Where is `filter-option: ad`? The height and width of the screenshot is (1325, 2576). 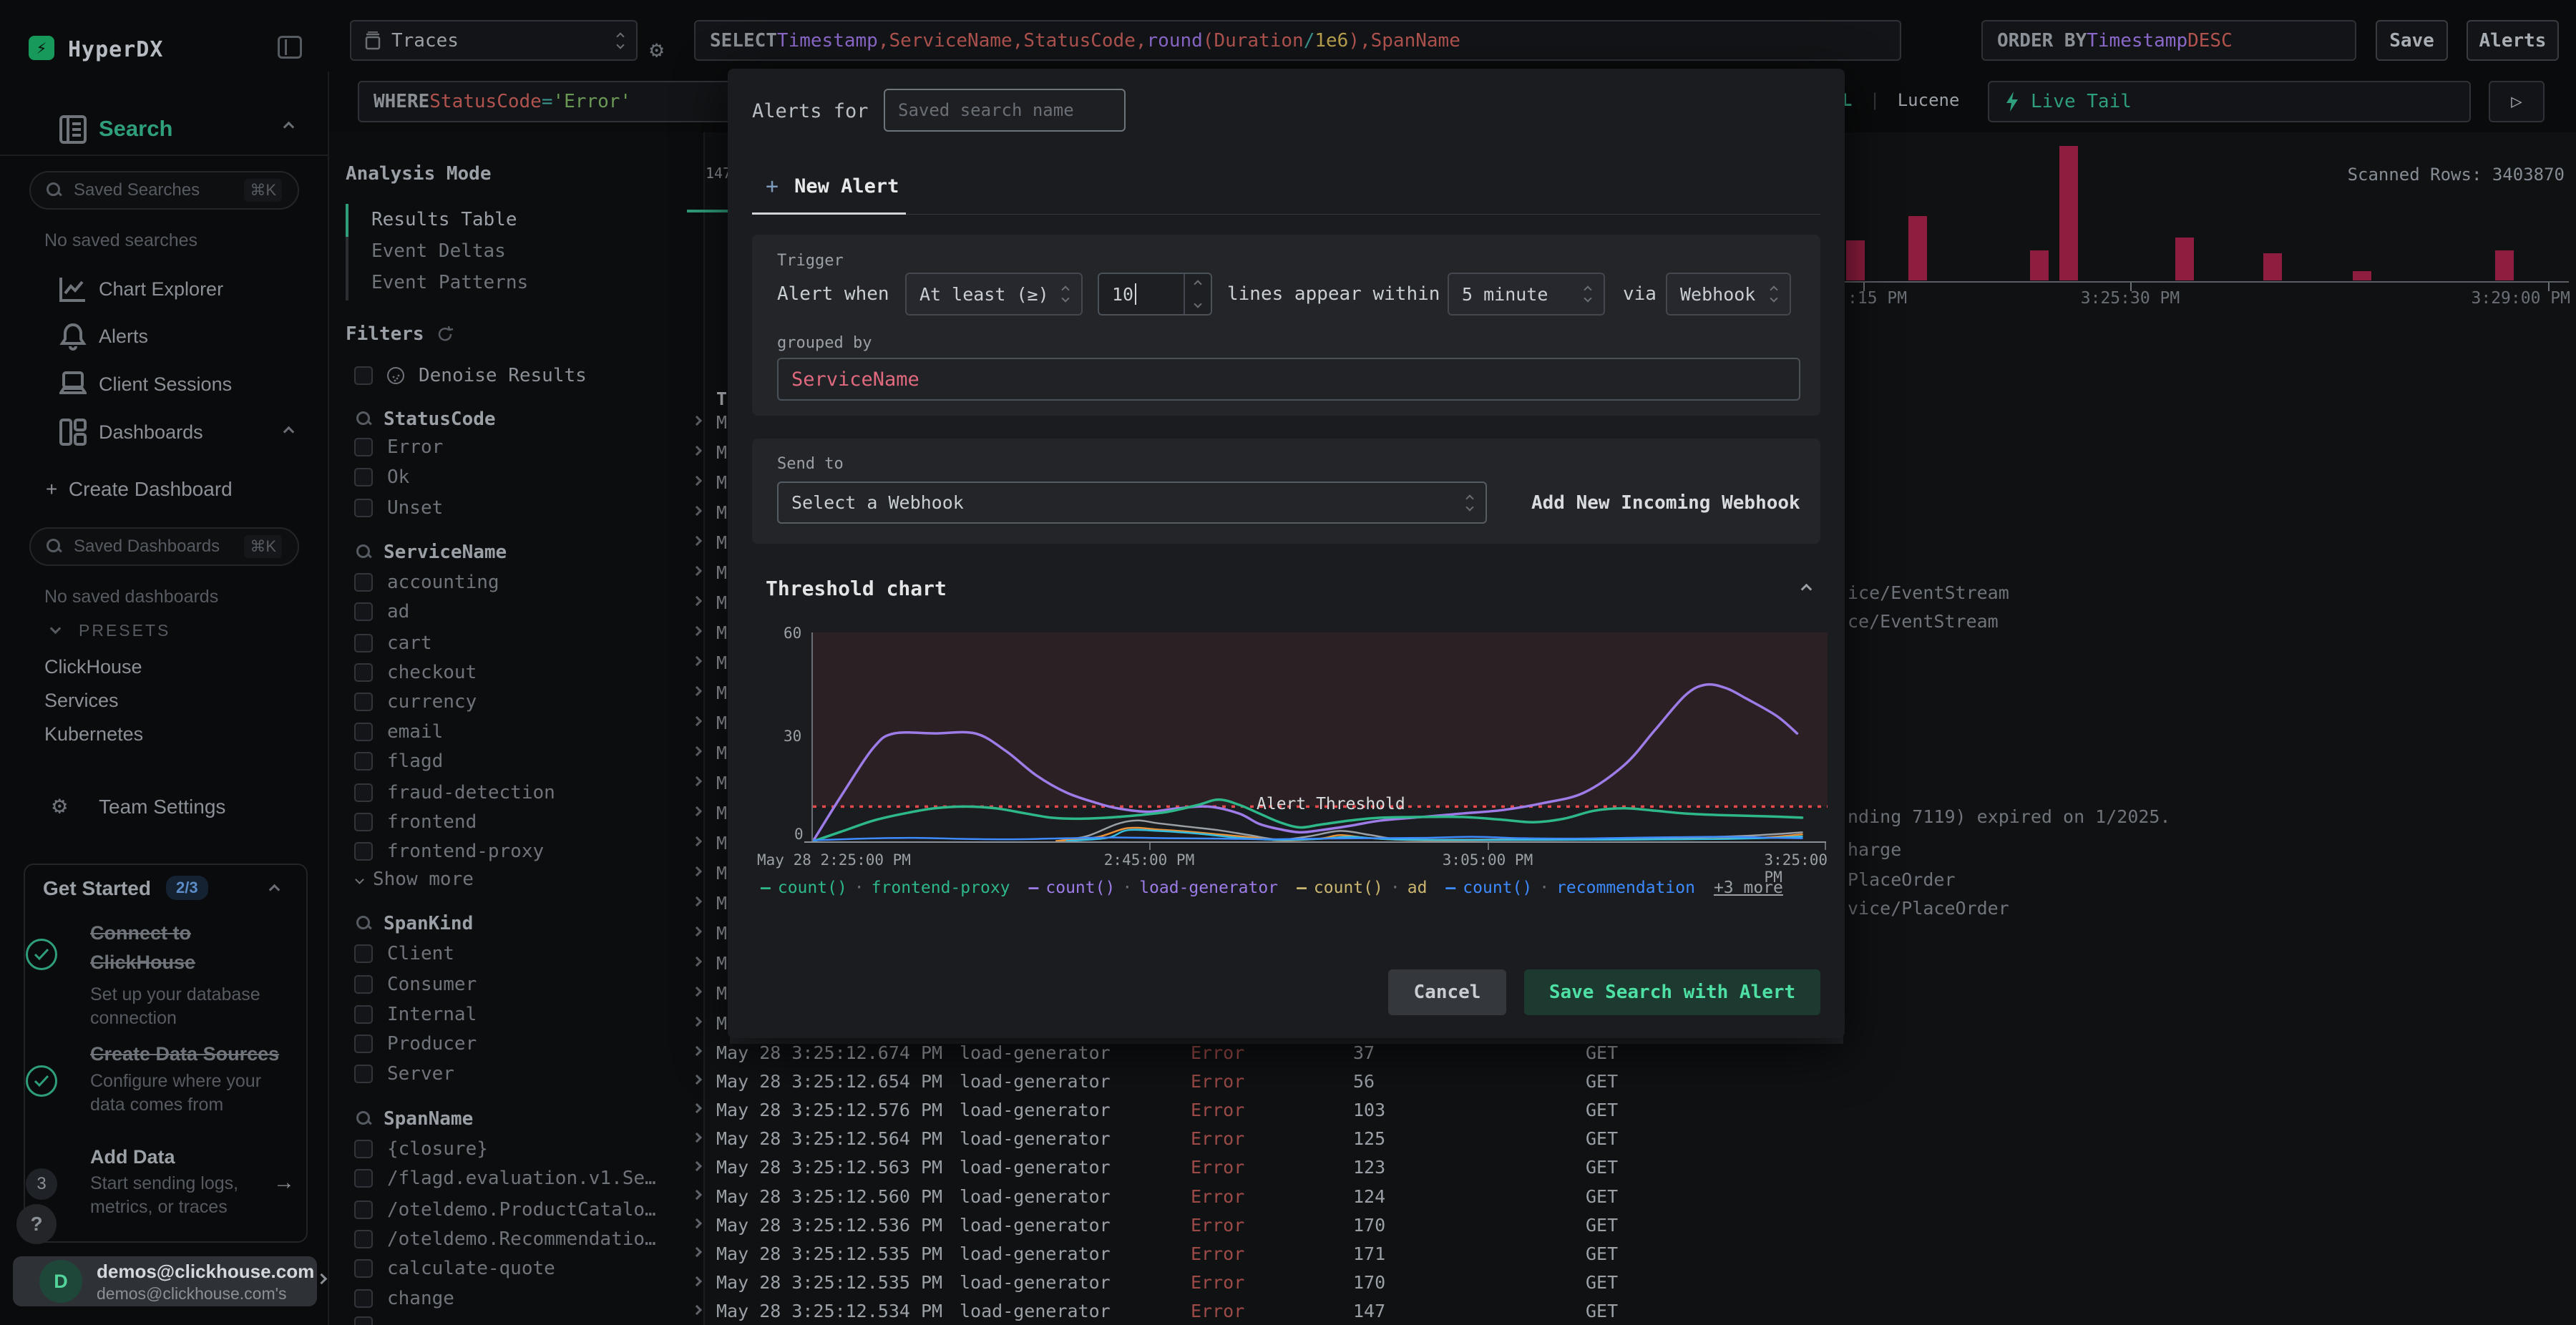 filter-option: ad is located at coordinates (381, 611).